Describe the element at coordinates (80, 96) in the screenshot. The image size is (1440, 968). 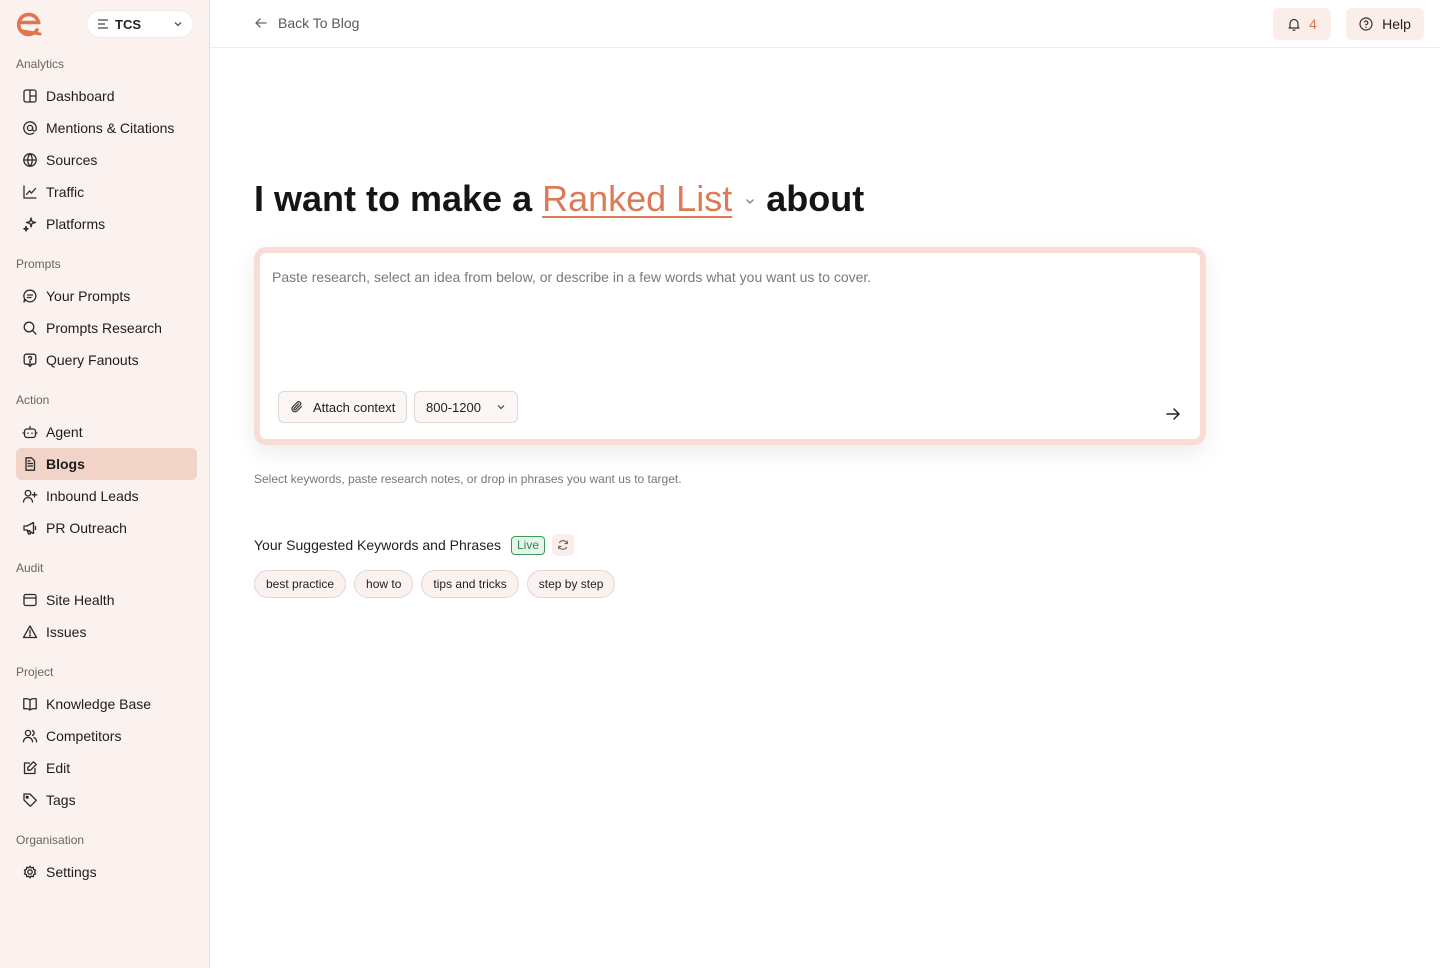
I see `sidebar-item-label: Dashboard` at that location.